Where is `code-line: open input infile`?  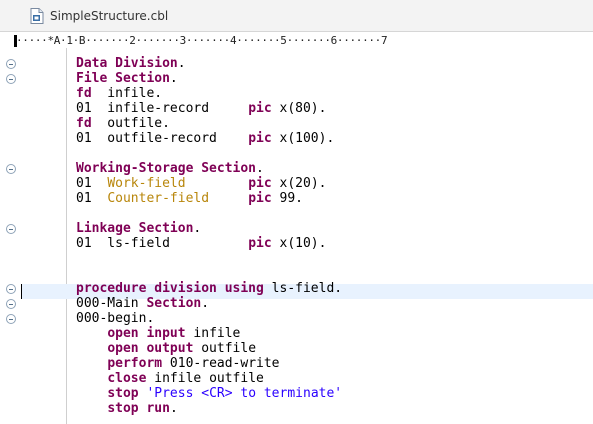
code-line: open input infile is located at coordinates (158, 333).